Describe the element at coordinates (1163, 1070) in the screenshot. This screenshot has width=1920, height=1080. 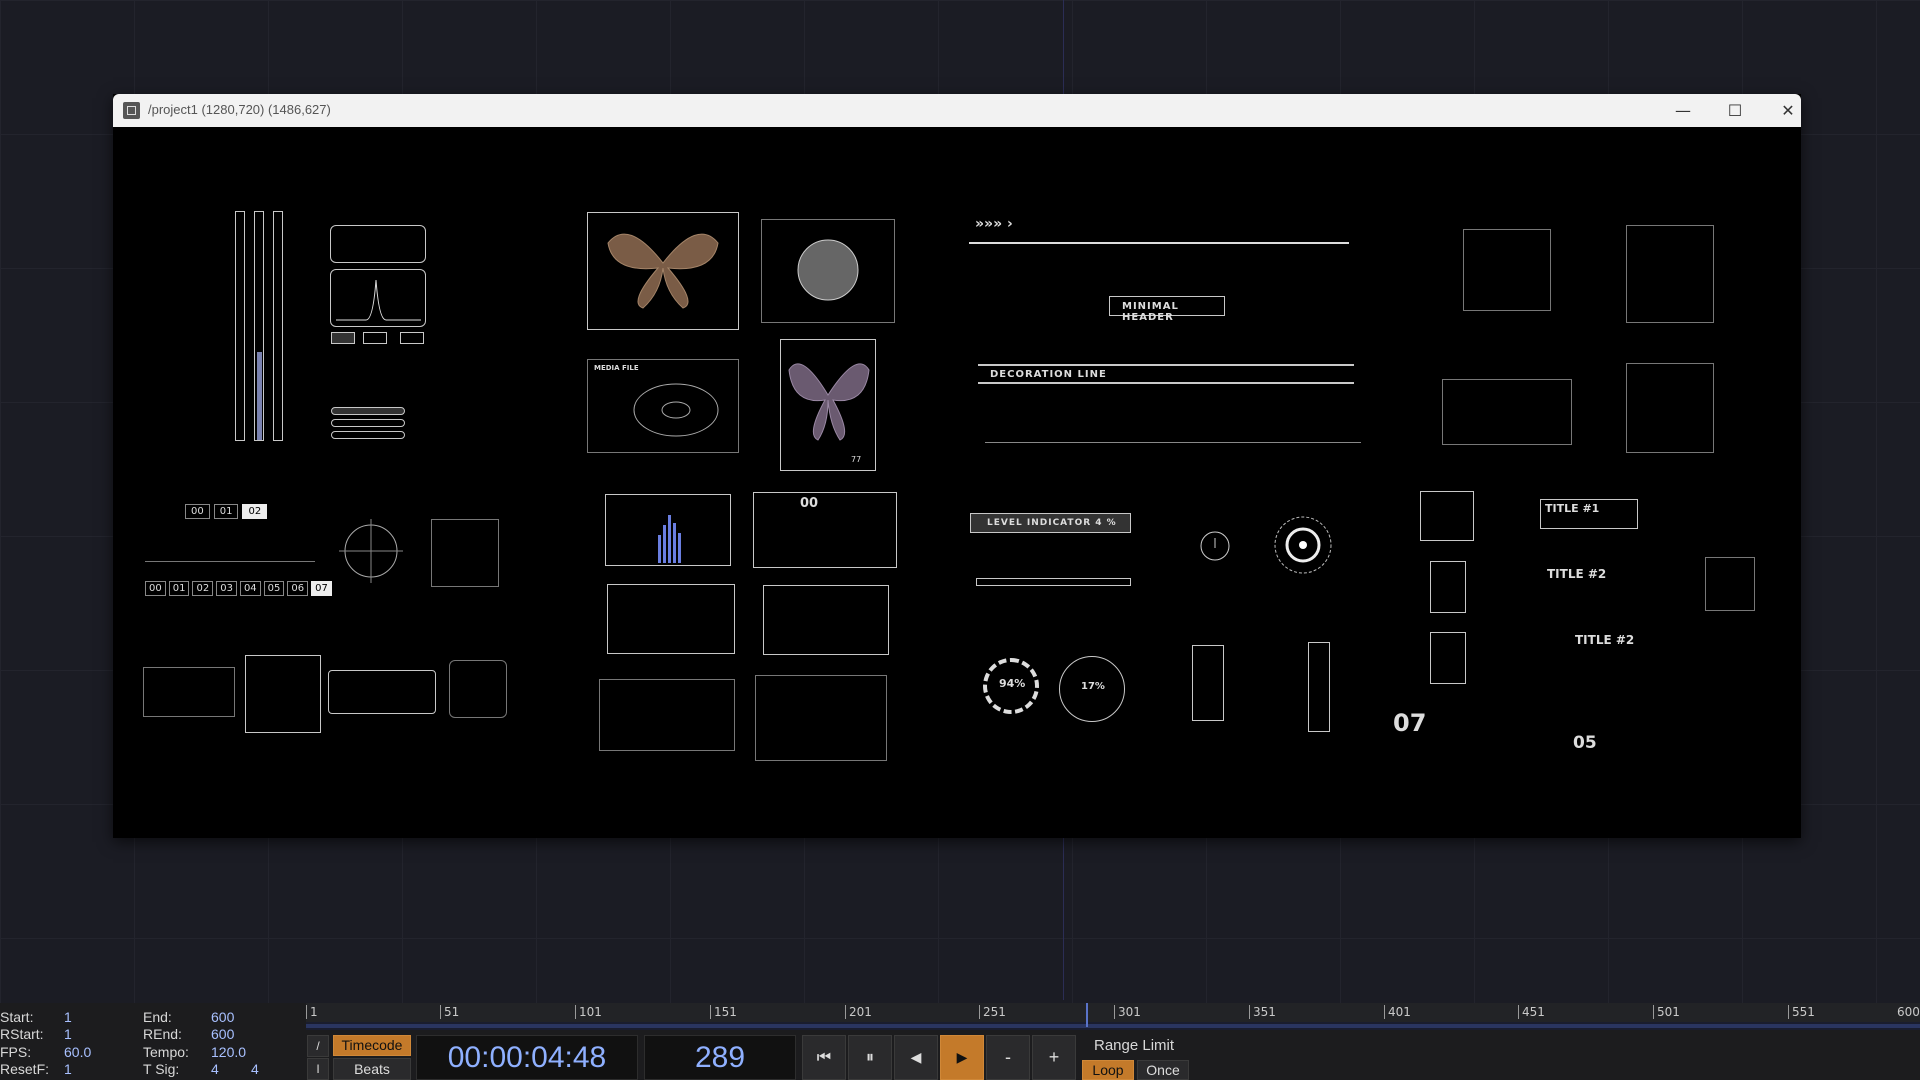
I see `once-button: Once` at that location.